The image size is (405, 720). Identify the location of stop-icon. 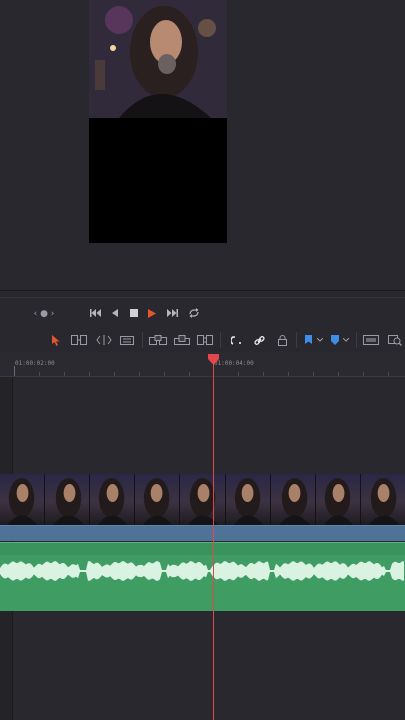
(134, 313).